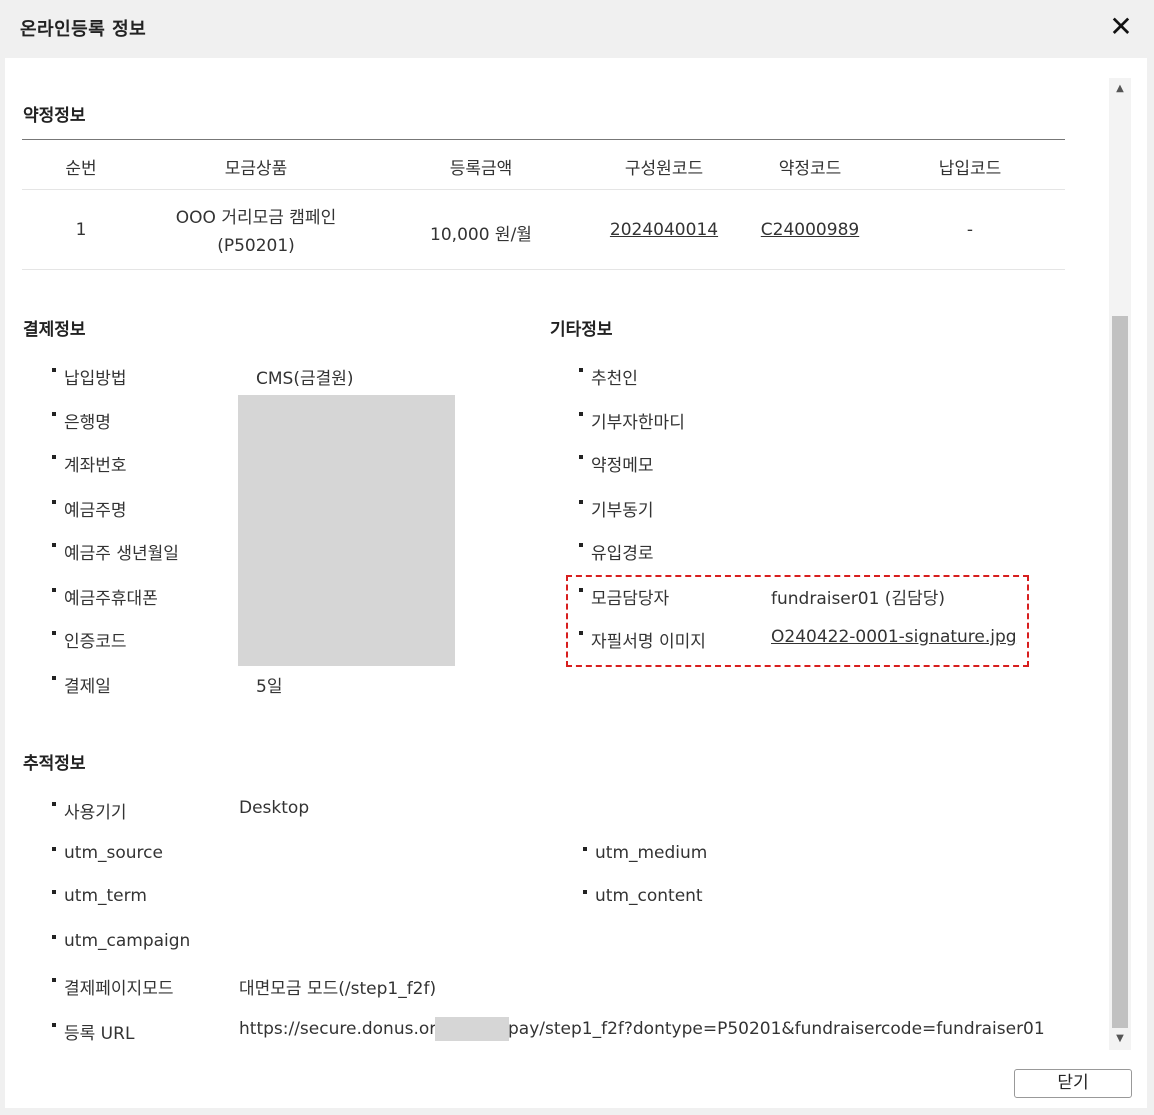  I want to click on payment-label-auth-code: 인증코드, so click(89, 639).